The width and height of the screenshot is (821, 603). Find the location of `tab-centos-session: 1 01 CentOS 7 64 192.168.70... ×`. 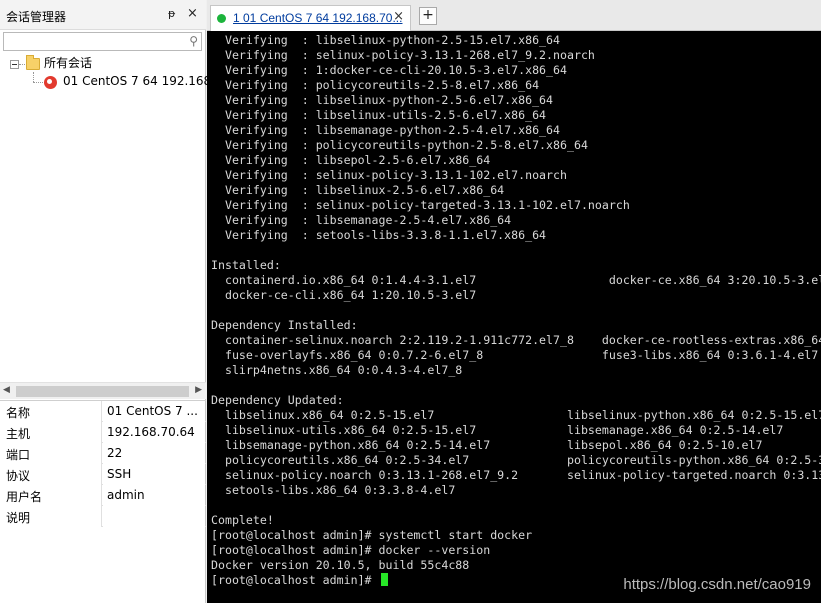

tab-centos-session: 1 01 CentOS 7 64 192.168.70... × is located at coordinates (310, 18).